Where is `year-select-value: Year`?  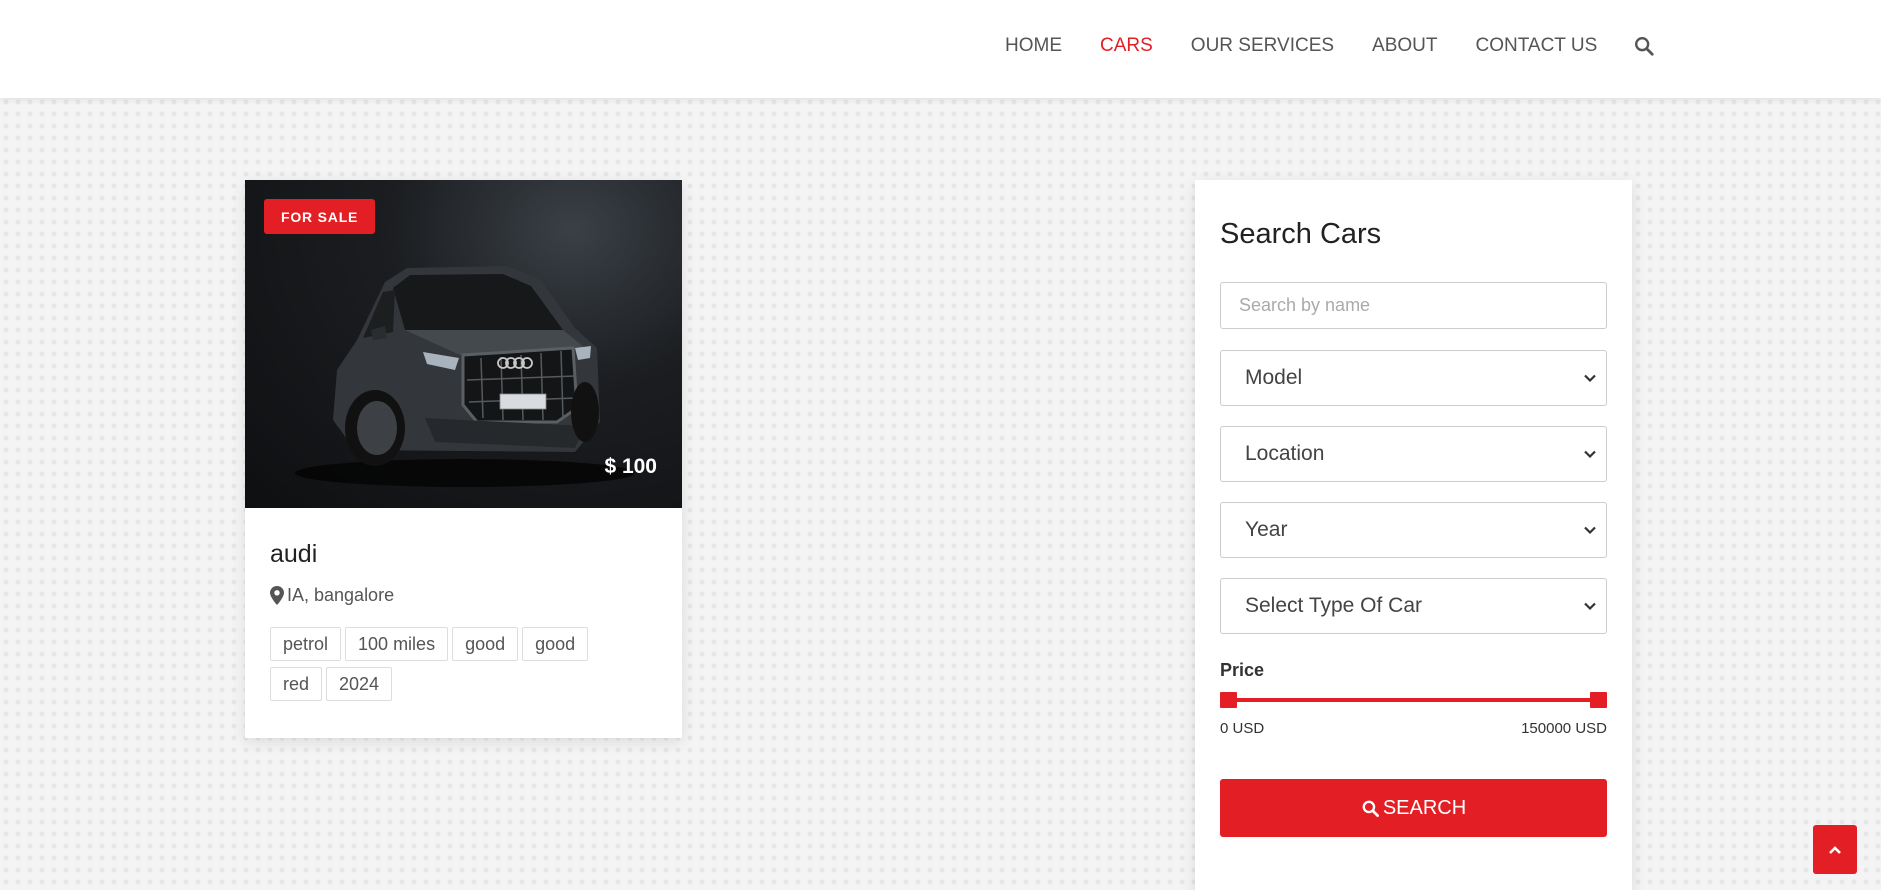 year-select-value: Year is located at coordinates (1266, 529).